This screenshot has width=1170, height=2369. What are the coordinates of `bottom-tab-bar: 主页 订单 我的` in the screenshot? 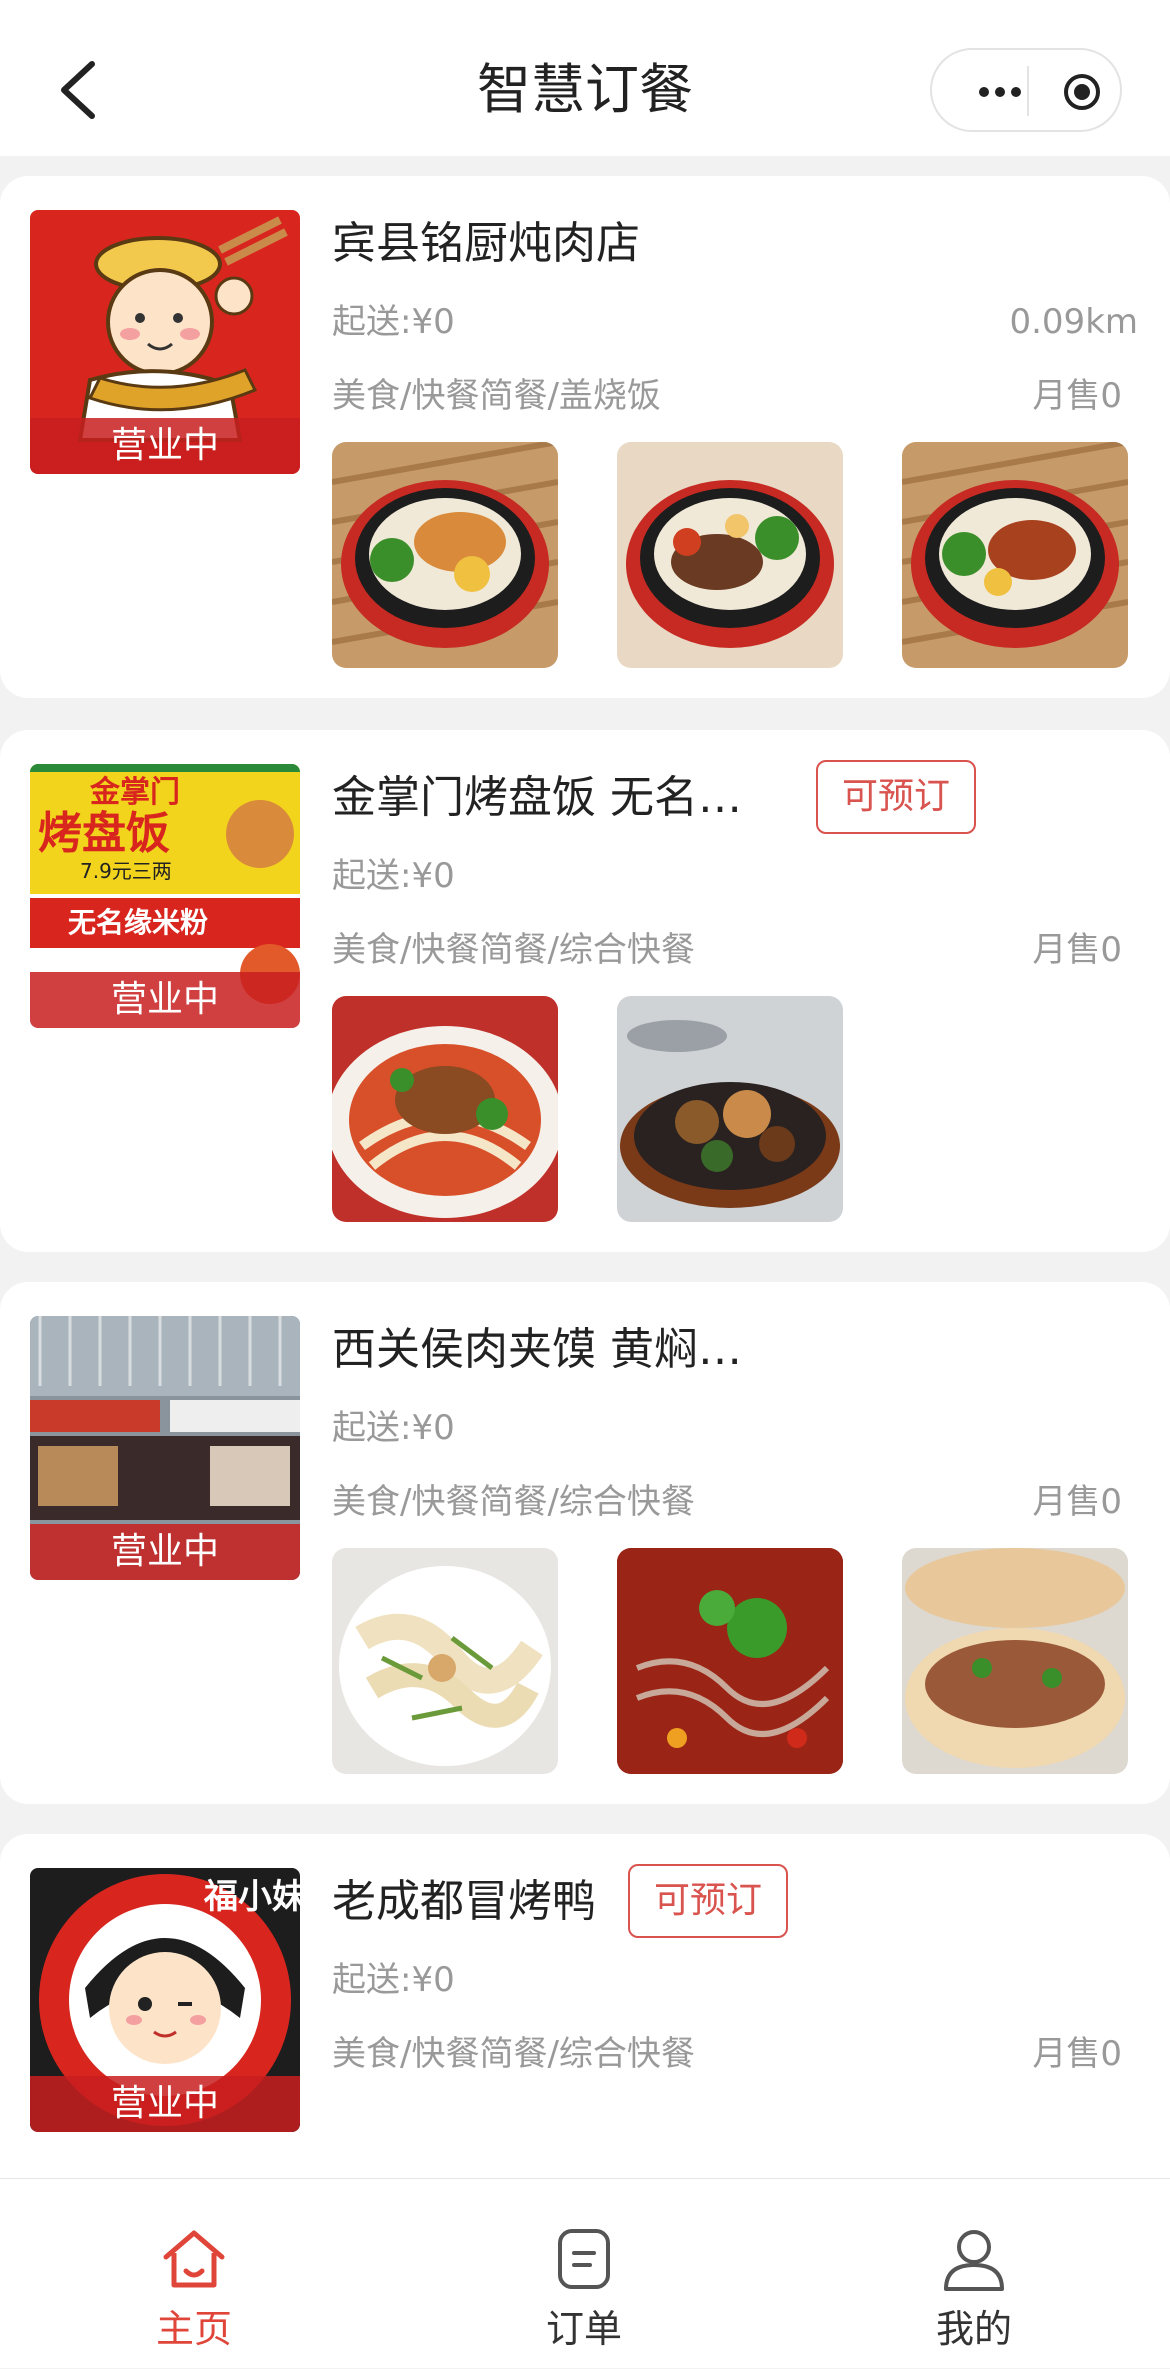 It's located at (585, 2273).